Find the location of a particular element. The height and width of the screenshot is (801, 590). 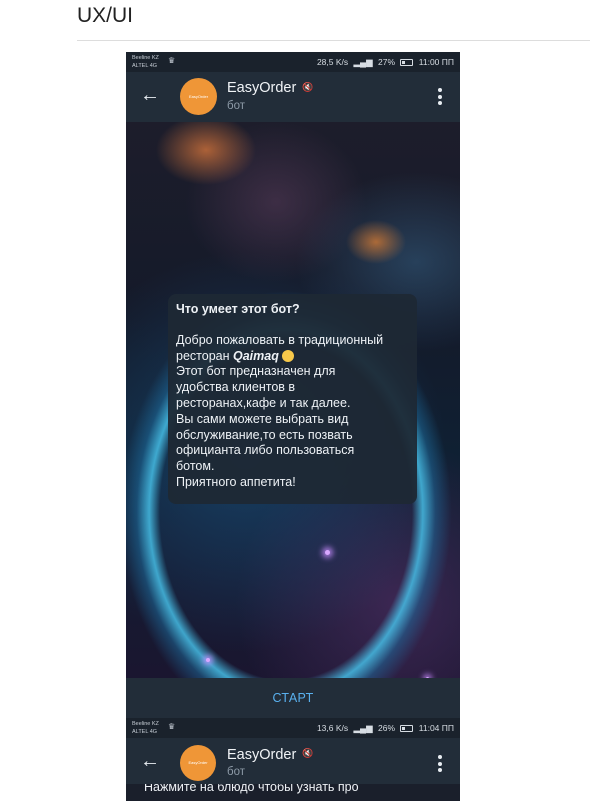

status-indicators: 13,6 K/s ▂▄▆ 26% 11:04 ПП is located at coordinates (384, 728).